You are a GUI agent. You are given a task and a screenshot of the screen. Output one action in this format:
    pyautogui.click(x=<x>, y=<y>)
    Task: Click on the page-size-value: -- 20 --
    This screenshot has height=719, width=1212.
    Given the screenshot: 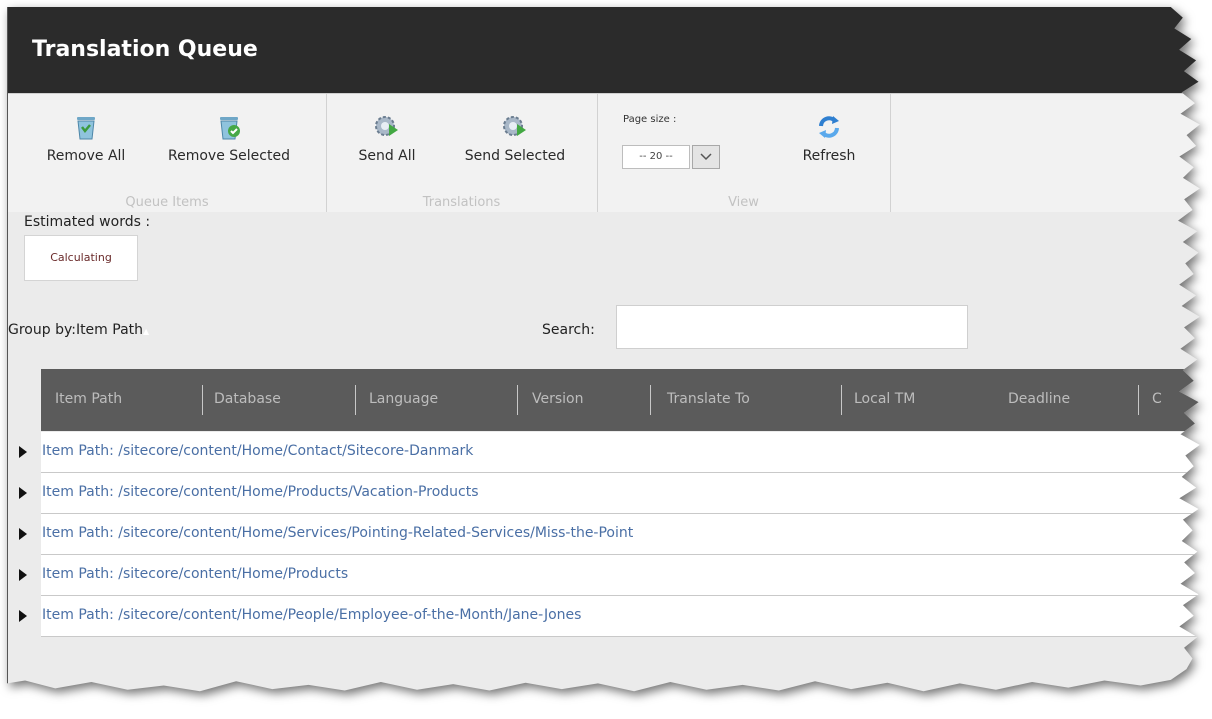 What is the action you would take?
    pyautogui.click(x=656, y=157)
    